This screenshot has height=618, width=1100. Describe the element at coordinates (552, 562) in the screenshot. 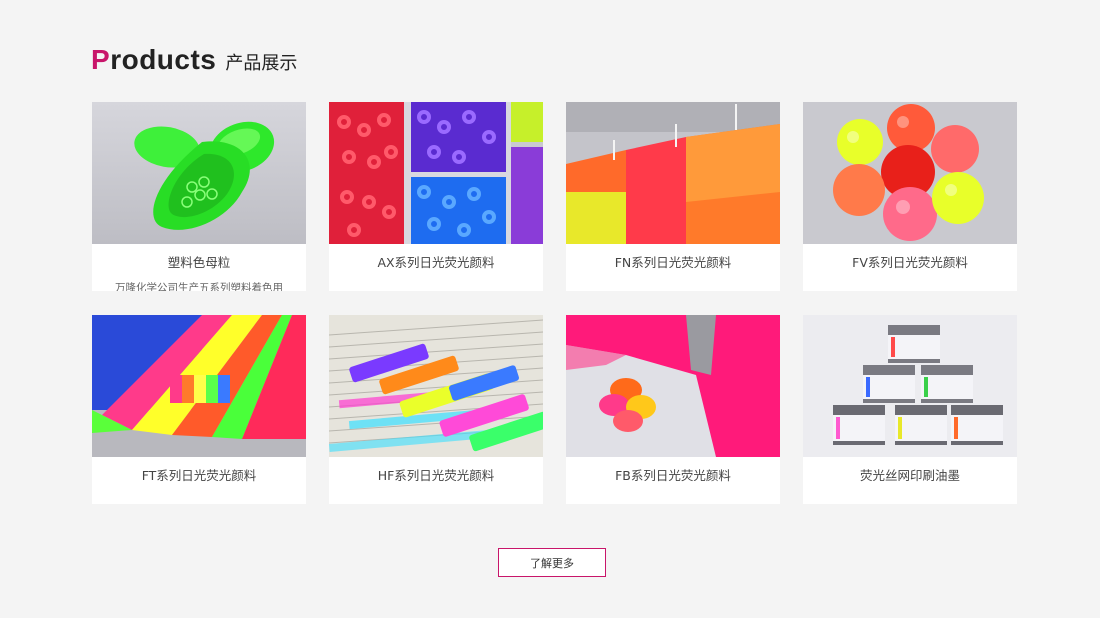

I see `learn-more-button: 了解更多` at that location.